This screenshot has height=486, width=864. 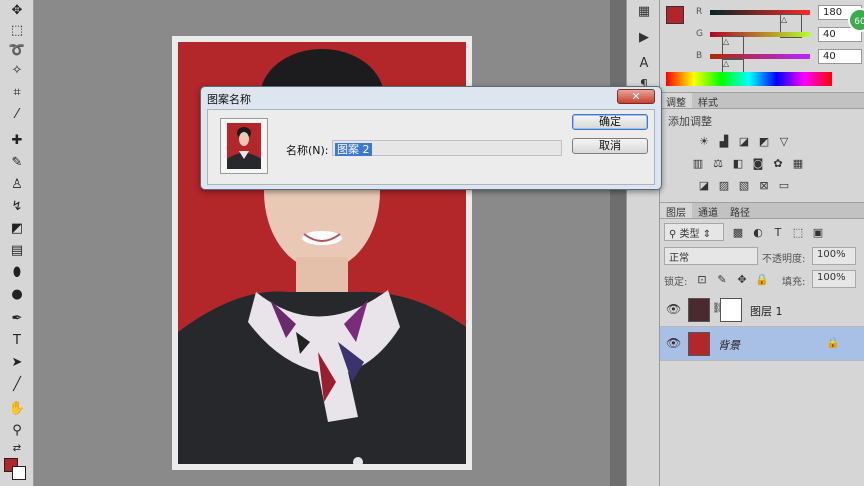 I want to click on blue-slider-row: B △ 40, so click(x=779, y=65).